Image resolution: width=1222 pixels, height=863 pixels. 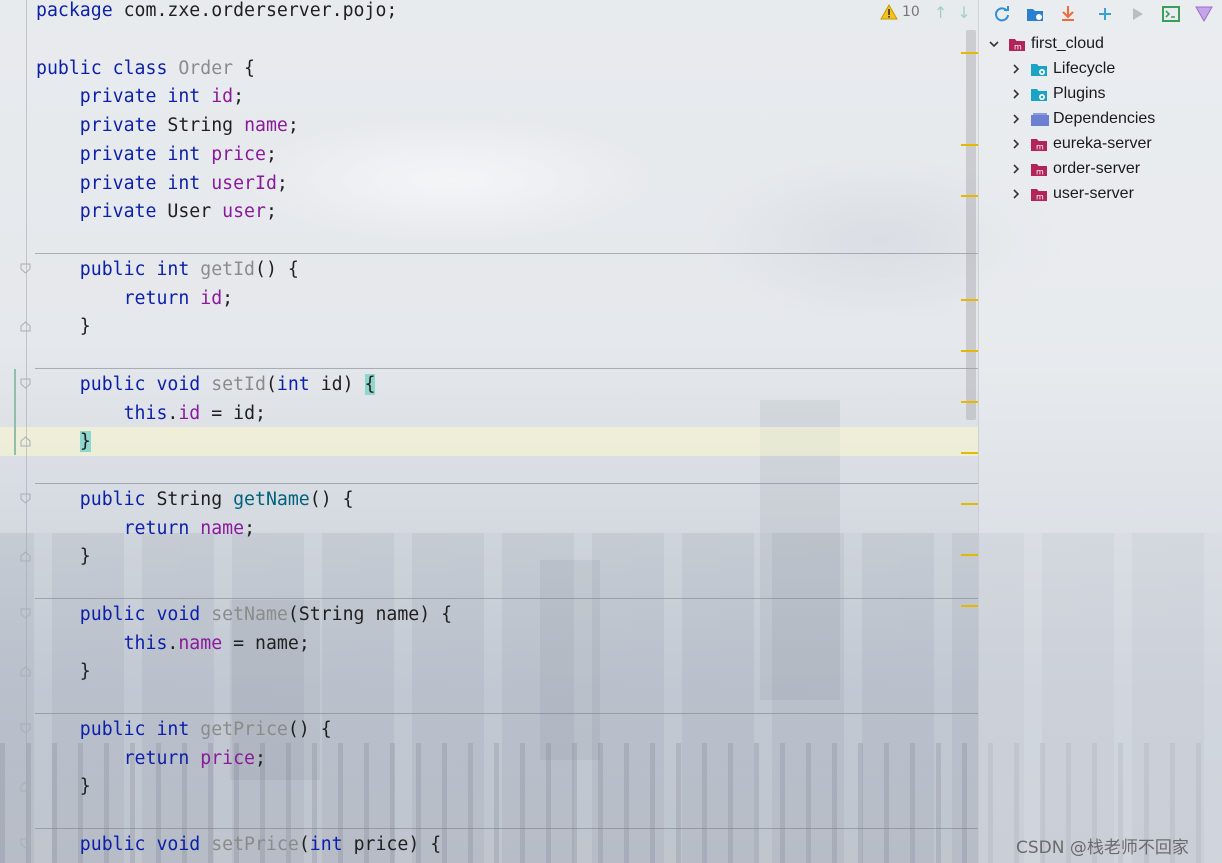 What do you see at coordinates (206, 68) in the screenshot?
I see `code-token: Order` at bounding box center [206, 68].